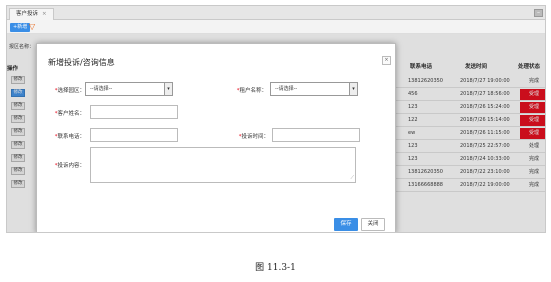 The image size is (551, 282). I want to click on tenant-select: --请选择-- ▾, so click(314, 89).